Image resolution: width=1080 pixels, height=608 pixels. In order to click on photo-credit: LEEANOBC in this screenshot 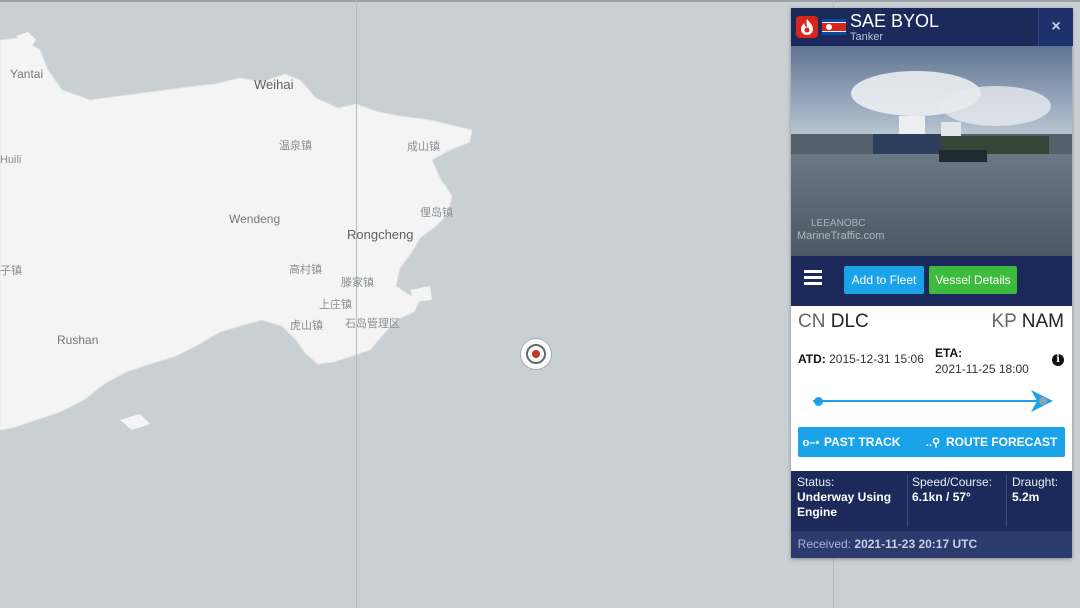, I will do `click(838, 223)`.